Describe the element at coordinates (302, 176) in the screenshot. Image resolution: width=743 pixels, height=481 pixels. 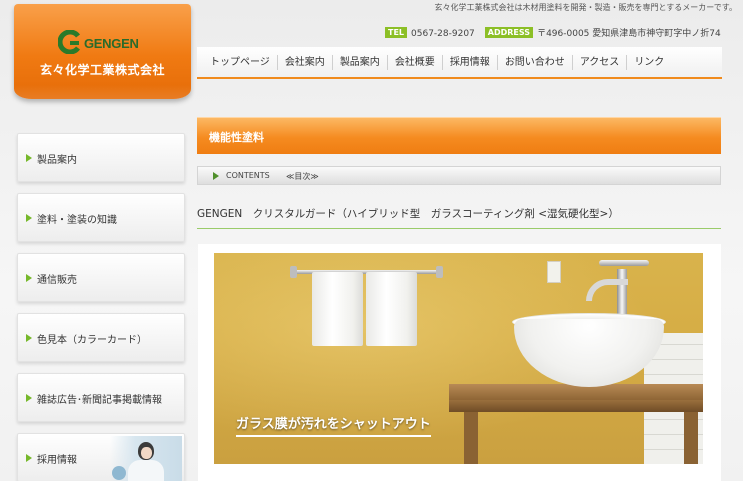
I see `breadcrumb-toc-link: ≪目次≫` at that location.